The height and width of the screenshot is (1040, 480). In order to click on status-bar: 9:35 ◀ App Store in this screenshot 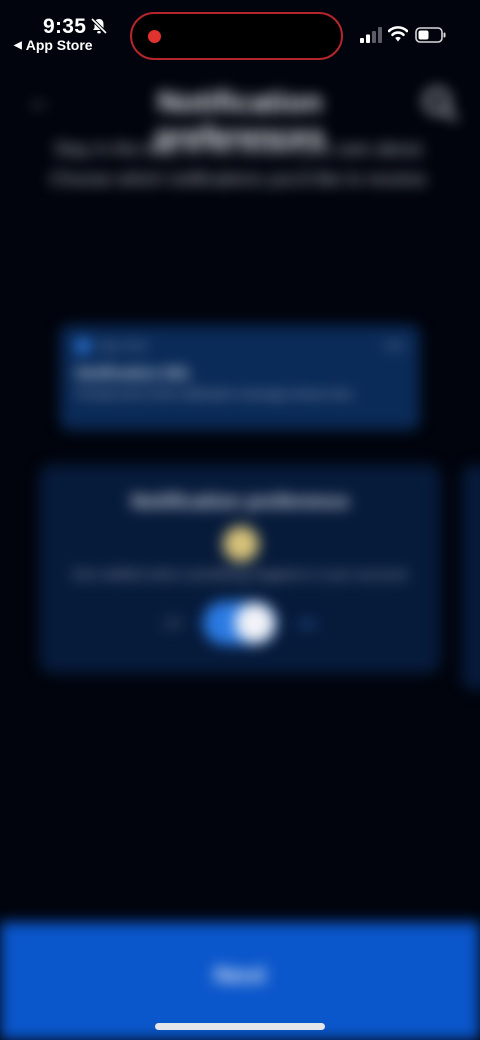, I will do `click(240, 30)`.